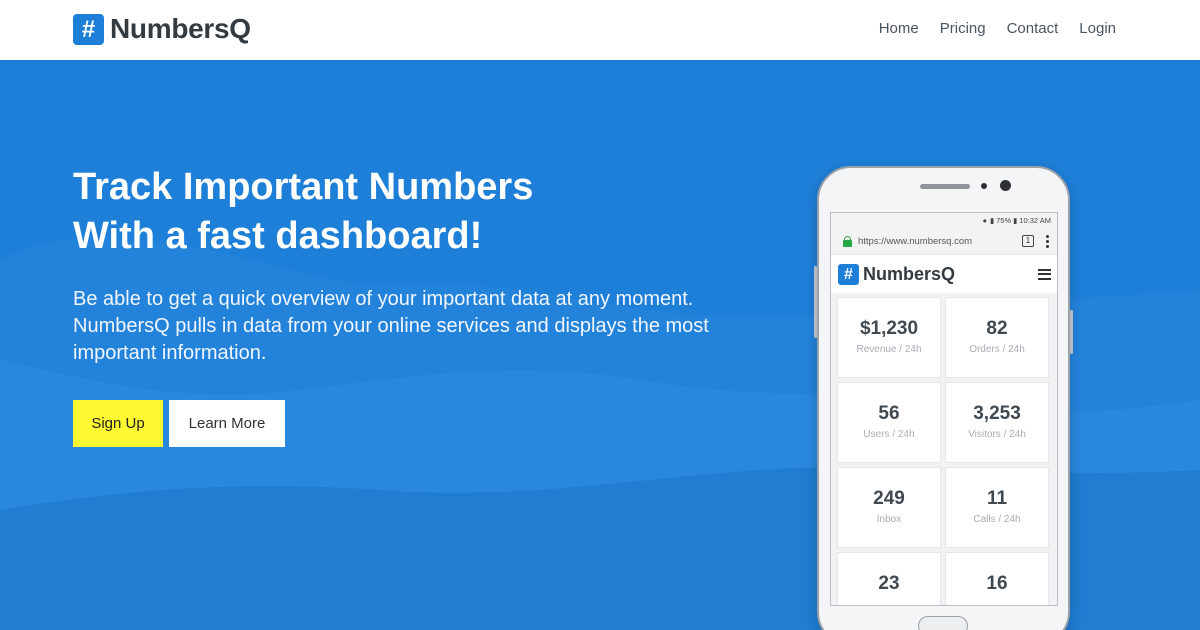  I want to click on phone-power-button, so click(1071, 332).